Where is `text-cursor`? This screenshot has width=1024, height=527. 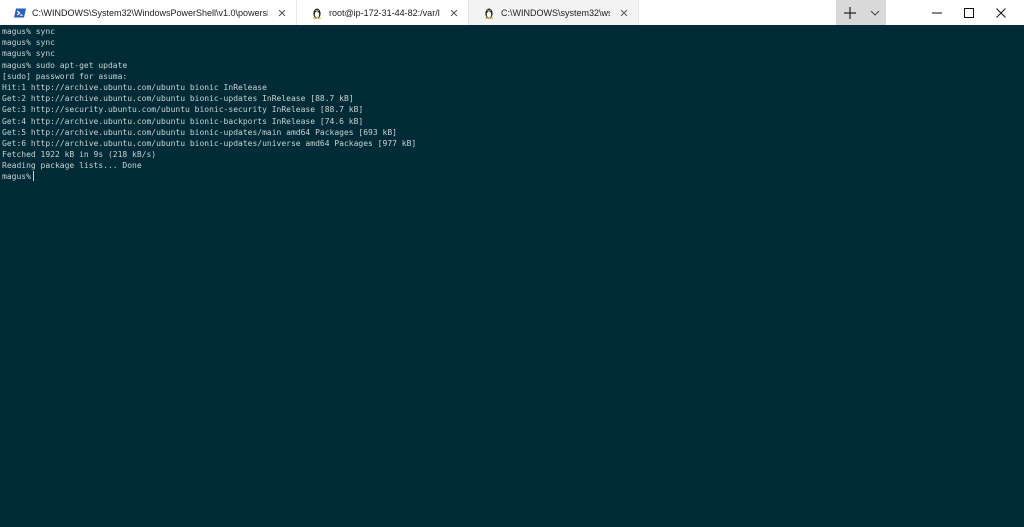
text-cursor is located at coordinates (33, 176).